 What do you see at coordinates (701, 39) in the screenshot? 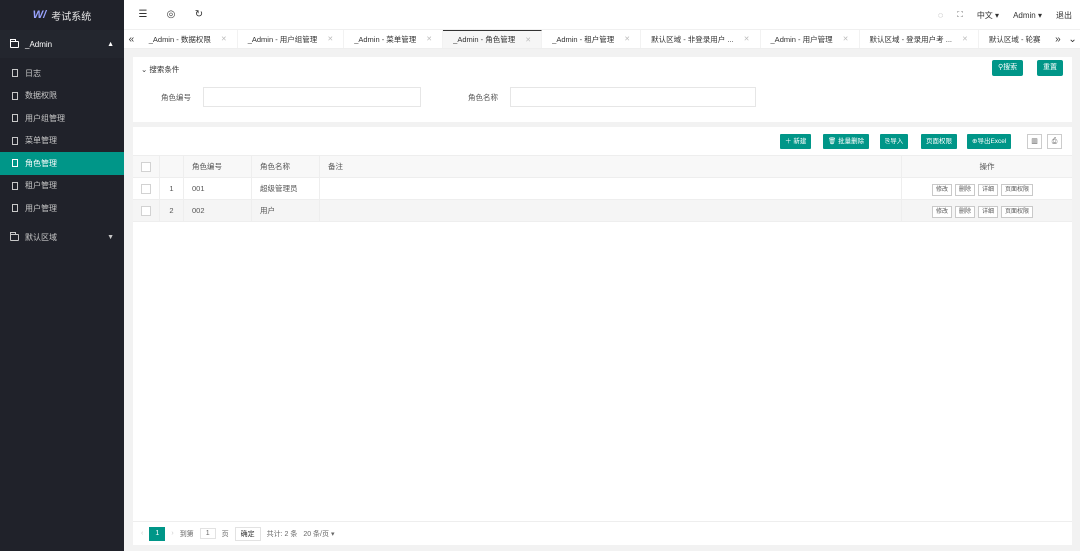
I see `tab-non-login-user: 默认区域 - 非登录用户 ... ✕` at bounding box center [701, 39].